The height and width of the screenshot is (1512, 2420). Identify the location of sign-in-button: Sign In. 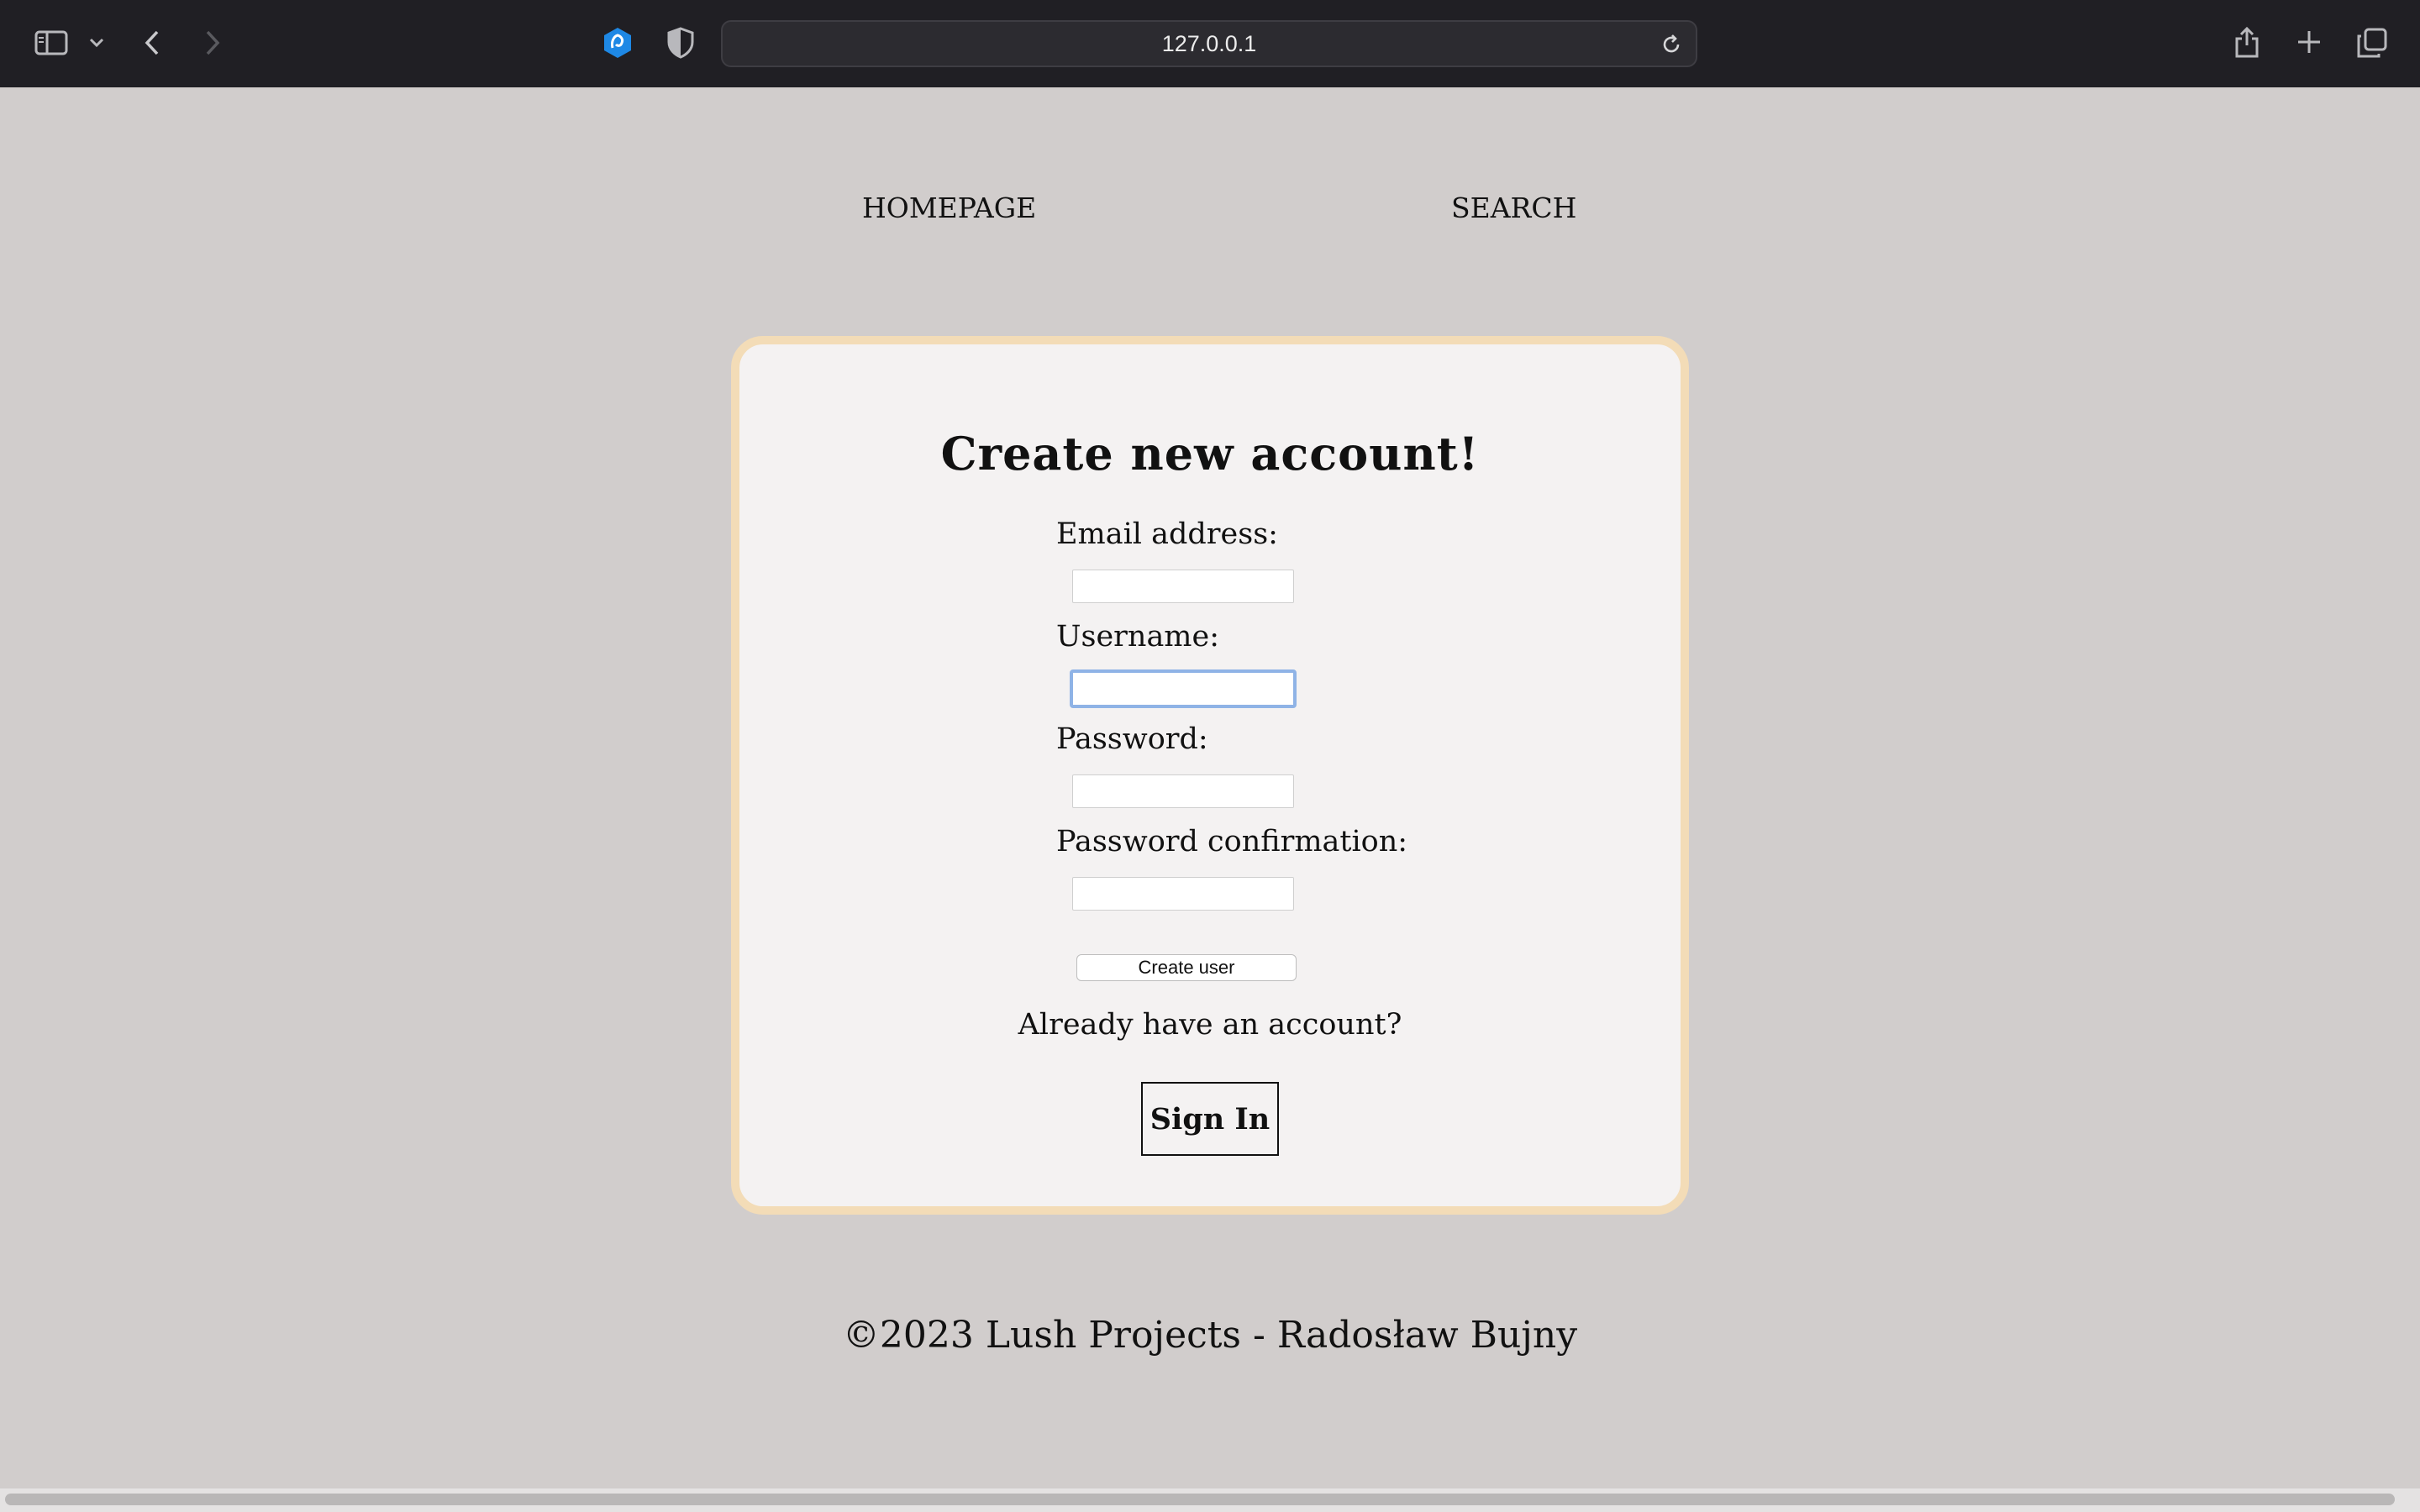
(1210, 1119).